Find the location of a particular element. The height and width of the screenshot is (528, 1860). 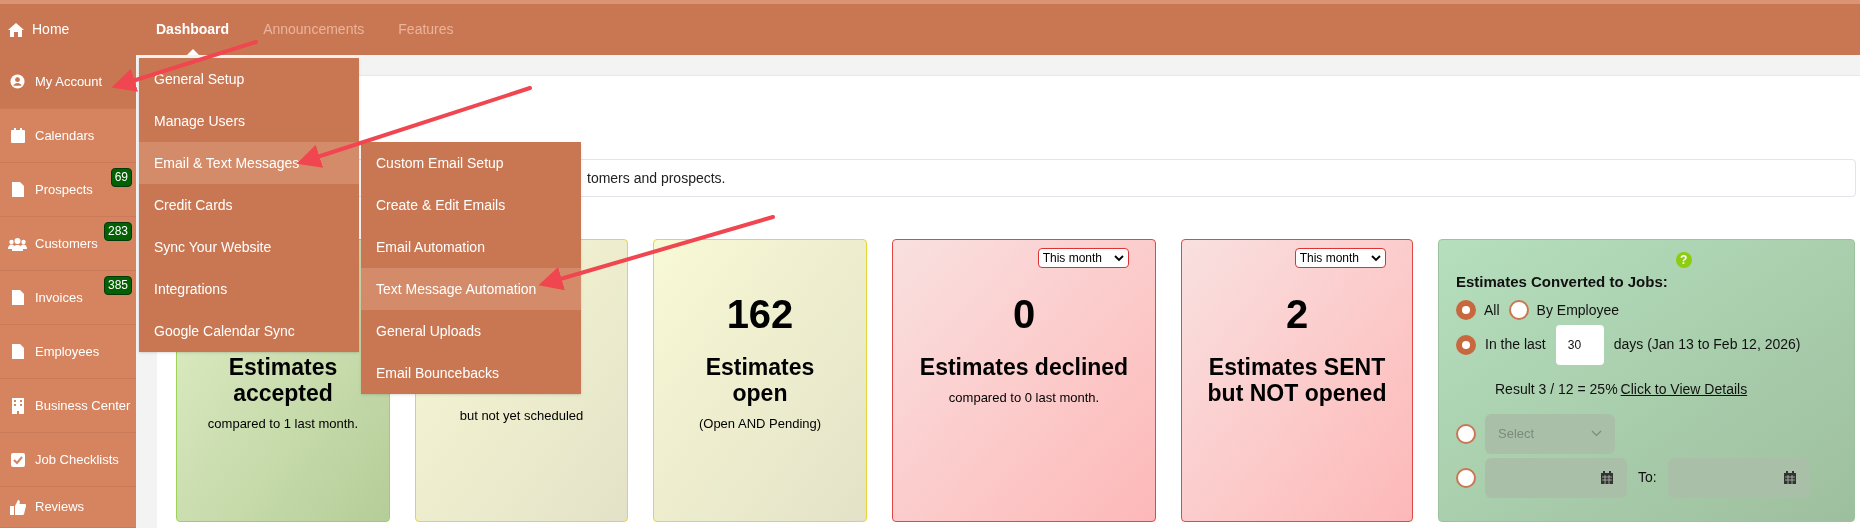

menu-item: Email Bouncebacks is located at coordinates (471, 373).